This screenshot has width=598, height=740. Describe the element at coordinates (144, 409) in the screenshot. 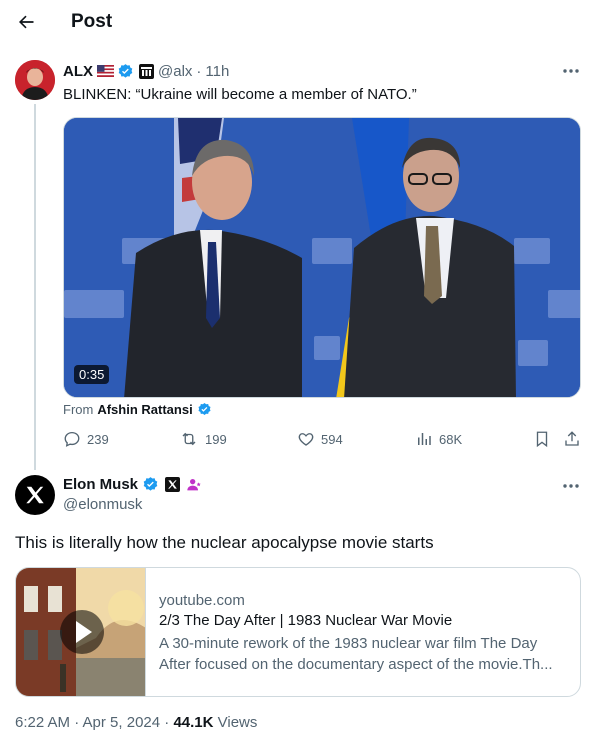

I see `from-source-name: Afshin Rattansi` at that location.